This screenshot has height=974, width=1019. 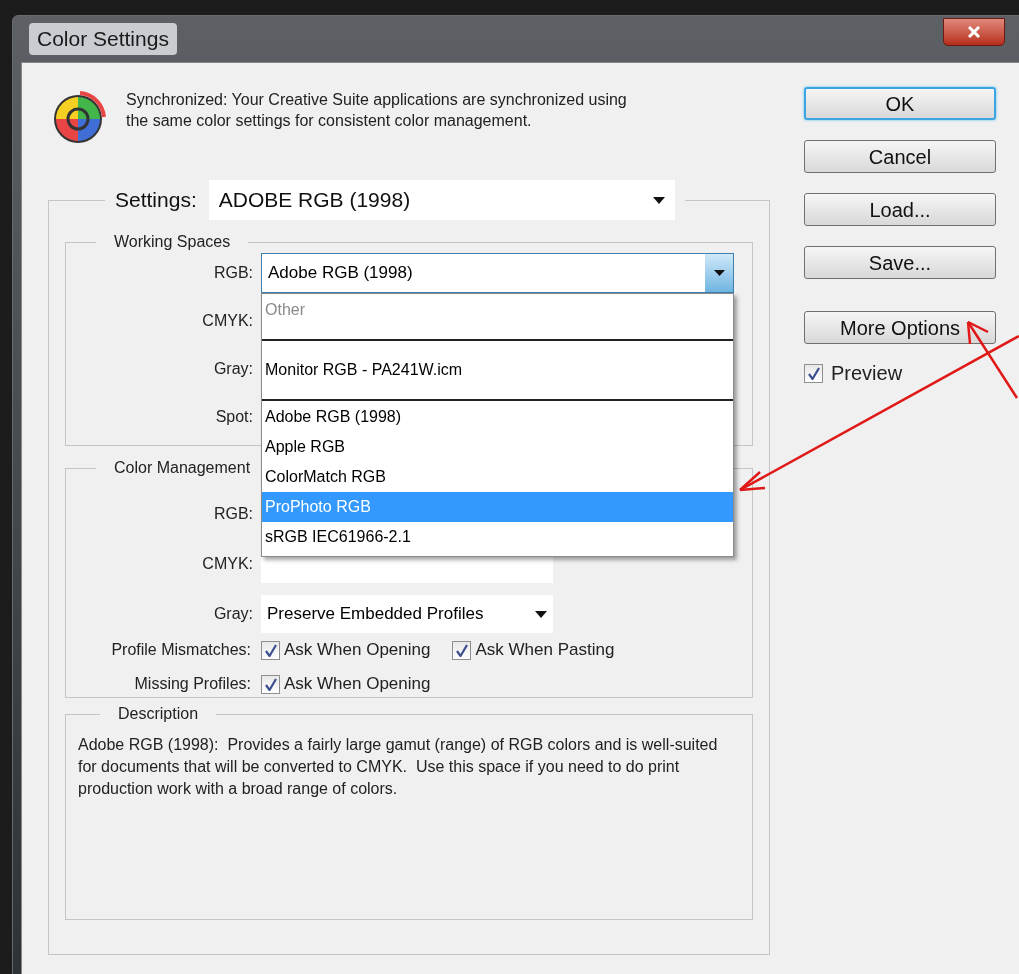 What do you see at coordinates (285, 310) in the screenshot?
I see `menu-header: Other` at bounding box center [285, 310].